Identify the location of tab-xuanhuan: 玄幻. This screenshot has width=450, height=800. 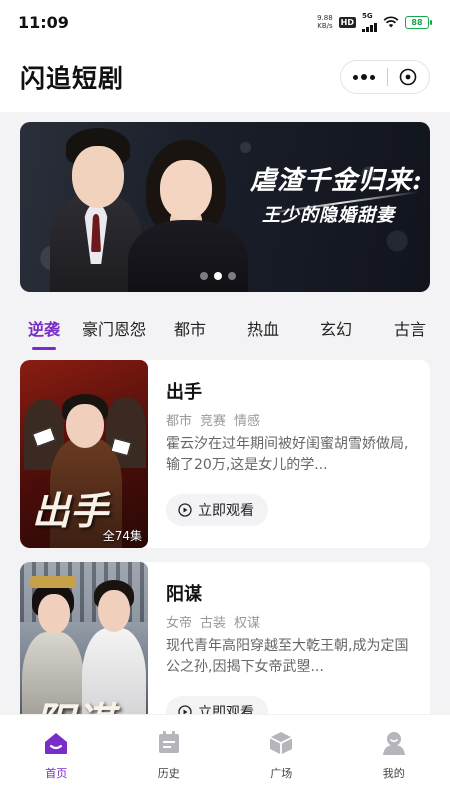
(336, 328).